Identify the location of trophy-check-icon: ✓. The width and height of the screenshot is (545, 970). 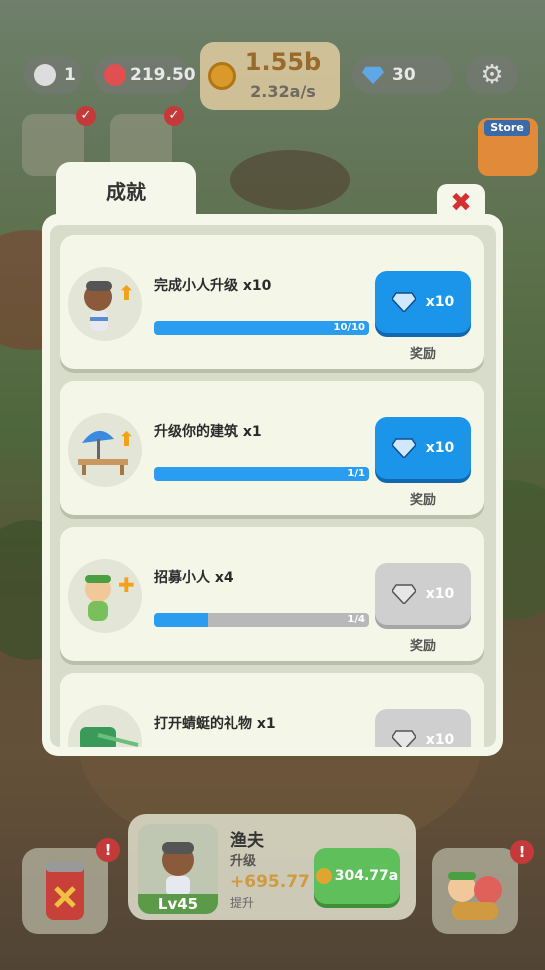
(174, 116).